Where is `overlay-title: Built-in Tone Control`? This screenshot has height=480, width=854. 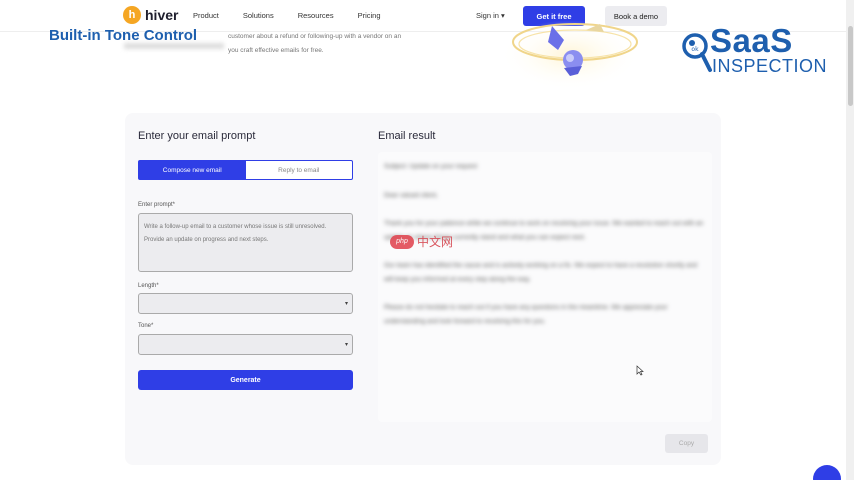
overlay-title: Built-in Tone Control is located at coordinates (123, 35).